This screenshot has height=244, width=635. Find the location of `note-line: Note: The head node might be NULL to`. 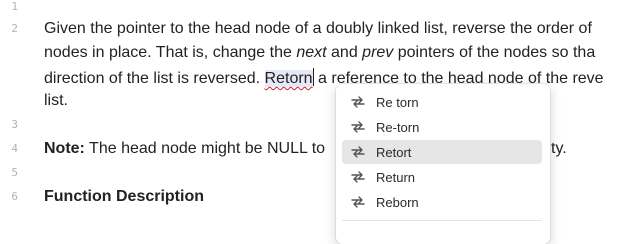

note-line: Note: The head node might be NULL to is located at coordinates (185, 148).